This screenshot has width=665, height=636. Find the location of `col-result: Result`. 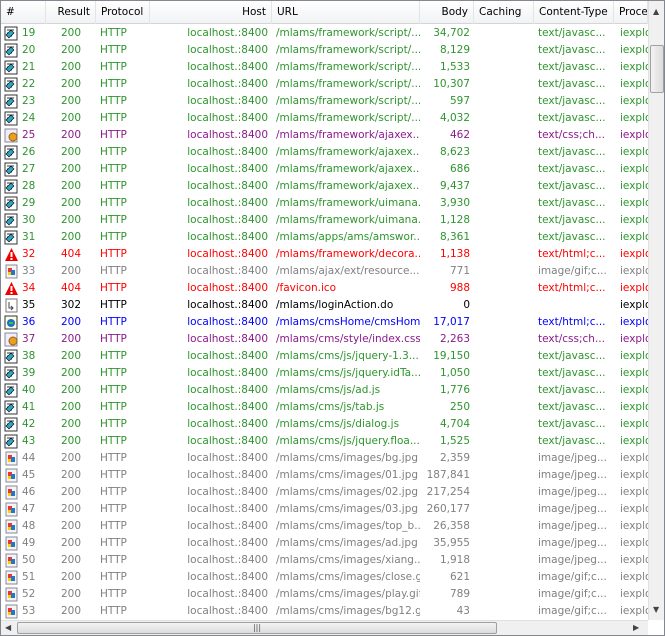

col-result: Result is located at coordinates (71, 12).